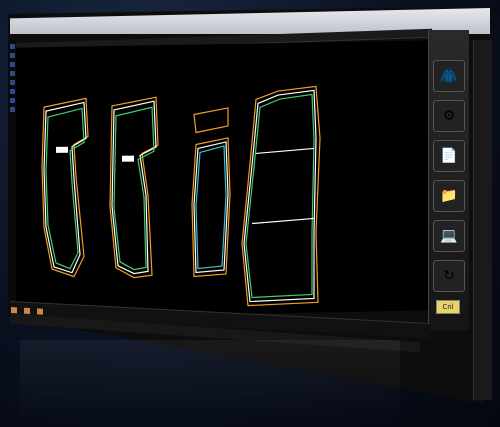 The height and width of the screenshot is (427, 500). What do you see at coordinates (211, 192) in the screenshot?
I see `pattern-piece-sleeve` at bounding box center [211, 192].